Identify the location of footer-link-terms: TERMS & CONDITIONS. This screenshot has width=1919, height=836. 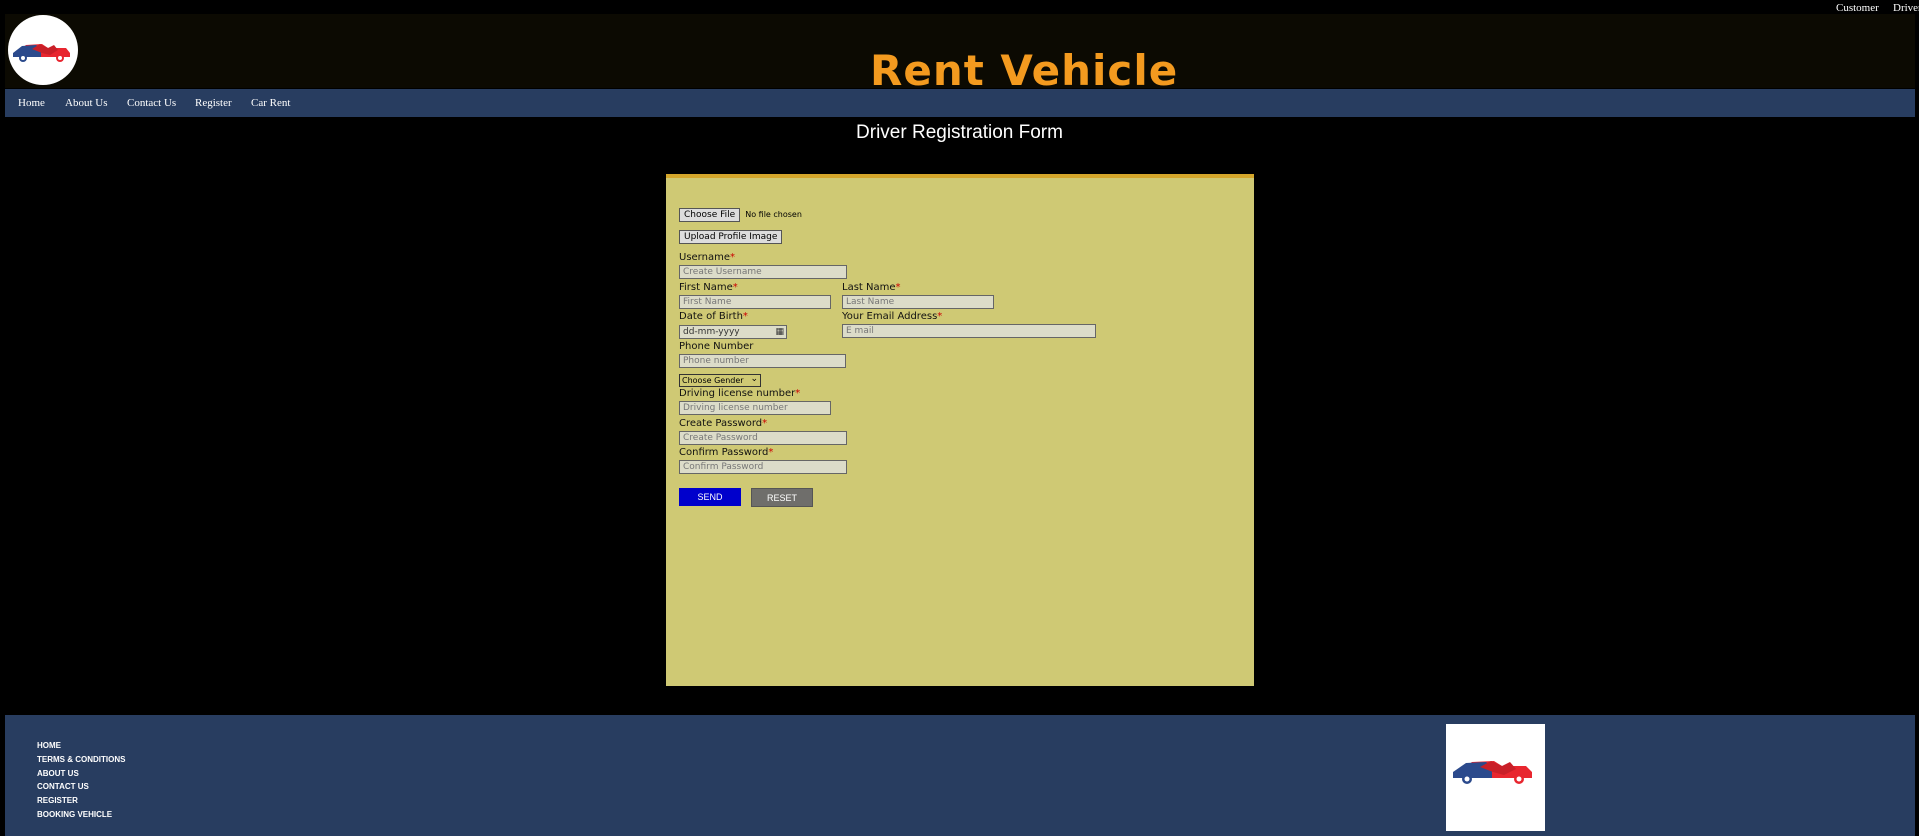
(81, 759).